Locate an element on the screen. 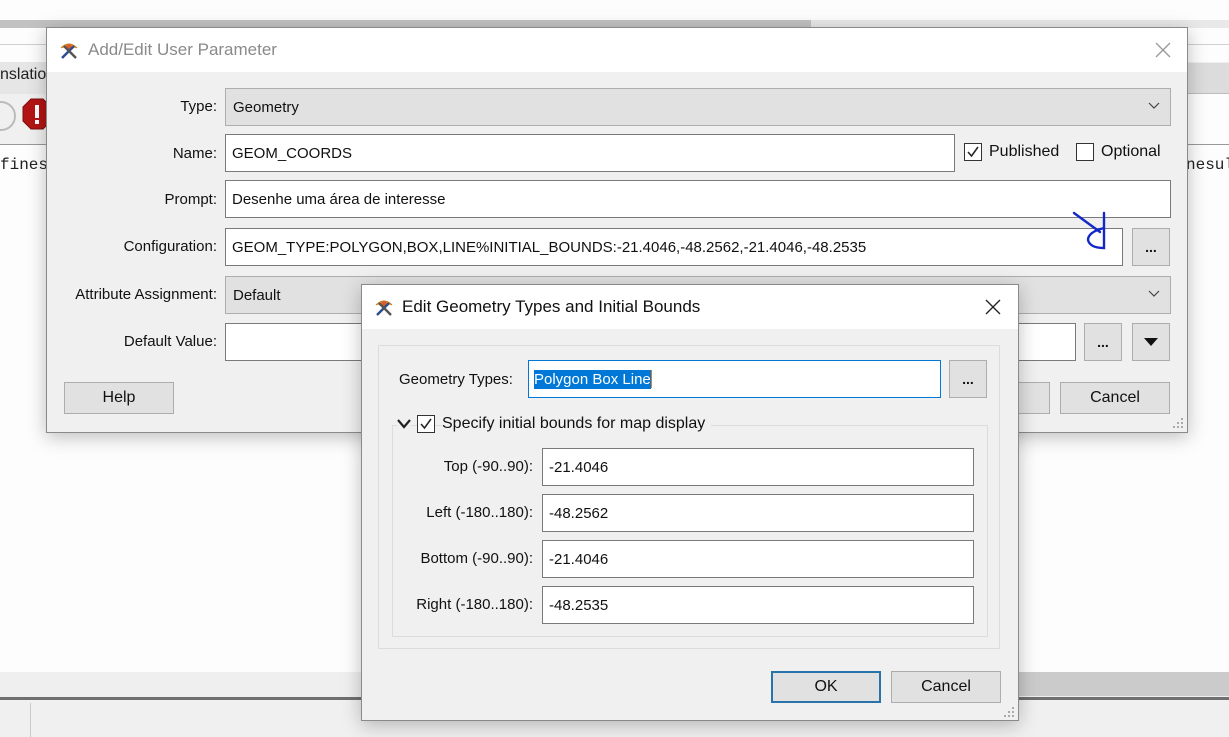  left-bound-input: -48.2562 is located at coordinates (758, 513).